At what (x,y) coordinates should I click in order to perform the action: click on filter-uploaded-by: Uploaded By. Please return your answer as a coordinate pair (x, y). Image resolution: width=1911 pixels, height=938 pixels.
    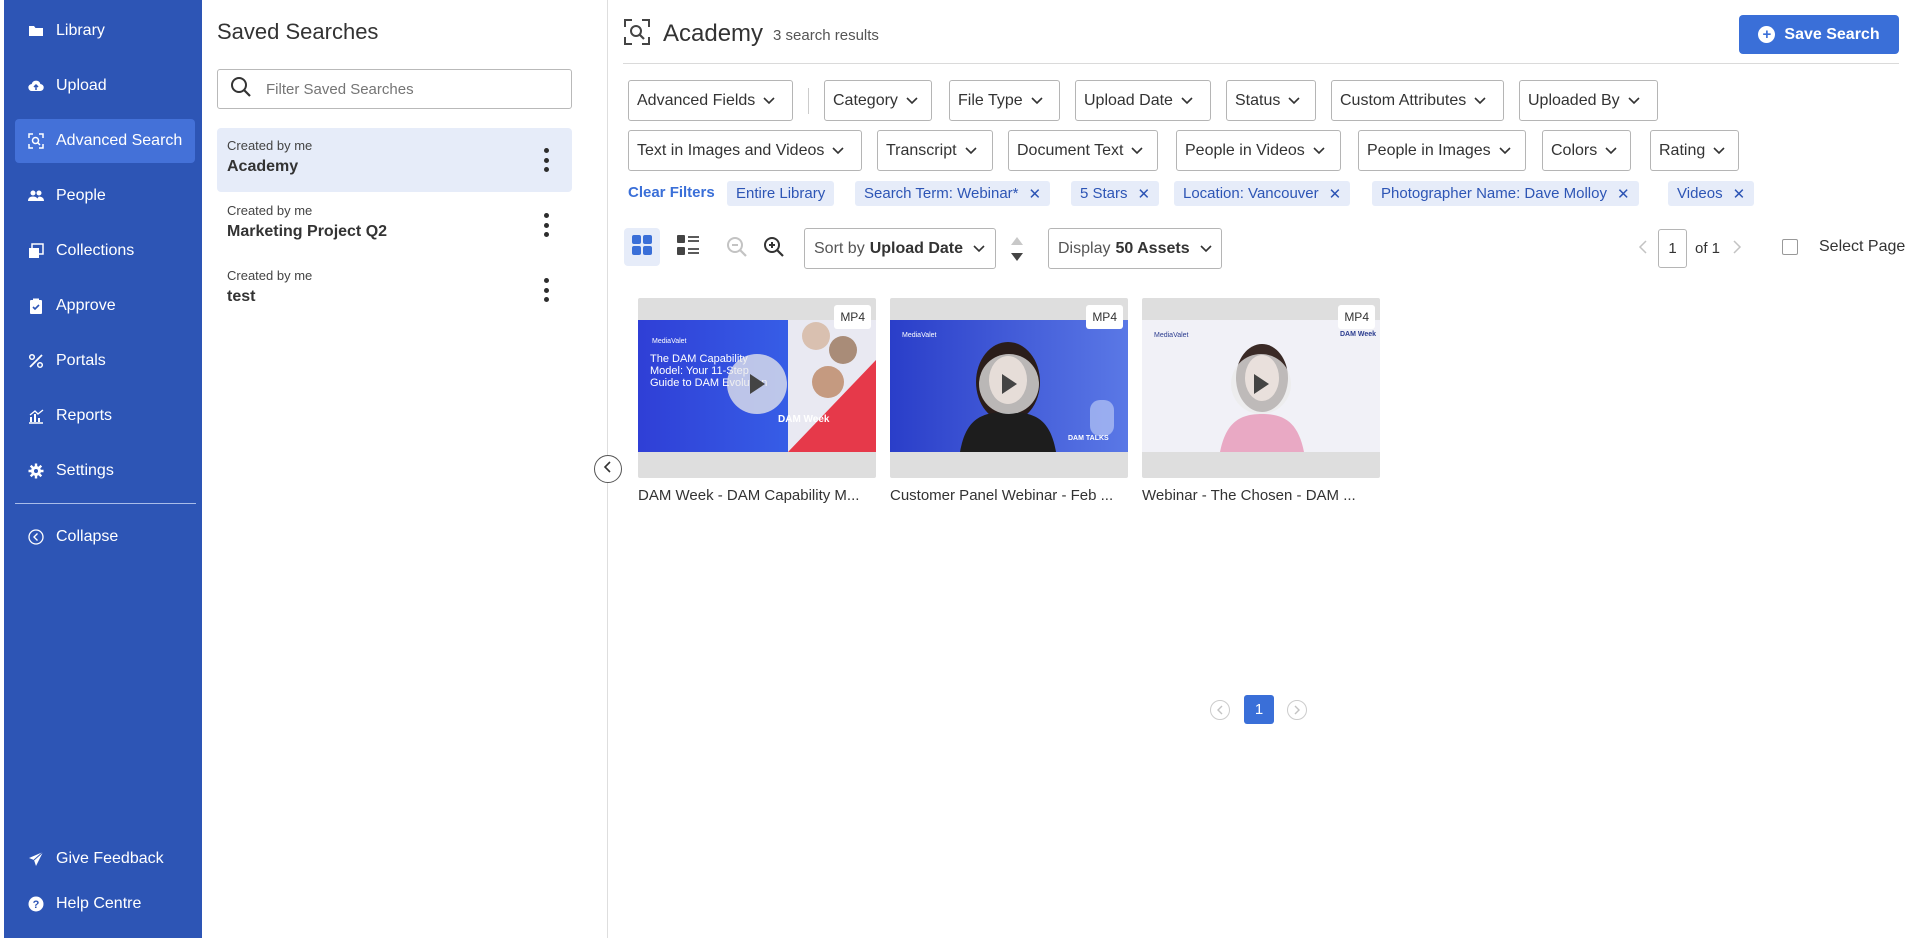
    Looking at the image, I should click on (1588, 100).